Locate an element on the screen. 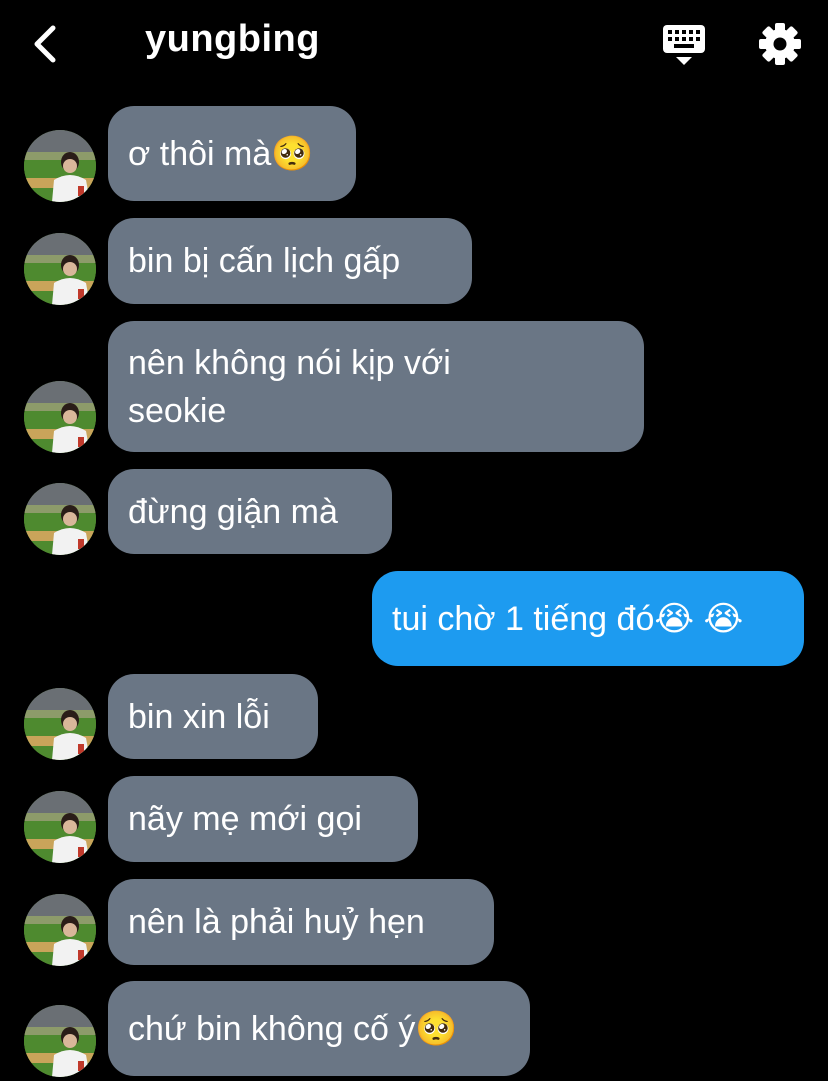 The width and height of the screenshot is (828, 1081). settings-button is located at coordinates (780, 44).